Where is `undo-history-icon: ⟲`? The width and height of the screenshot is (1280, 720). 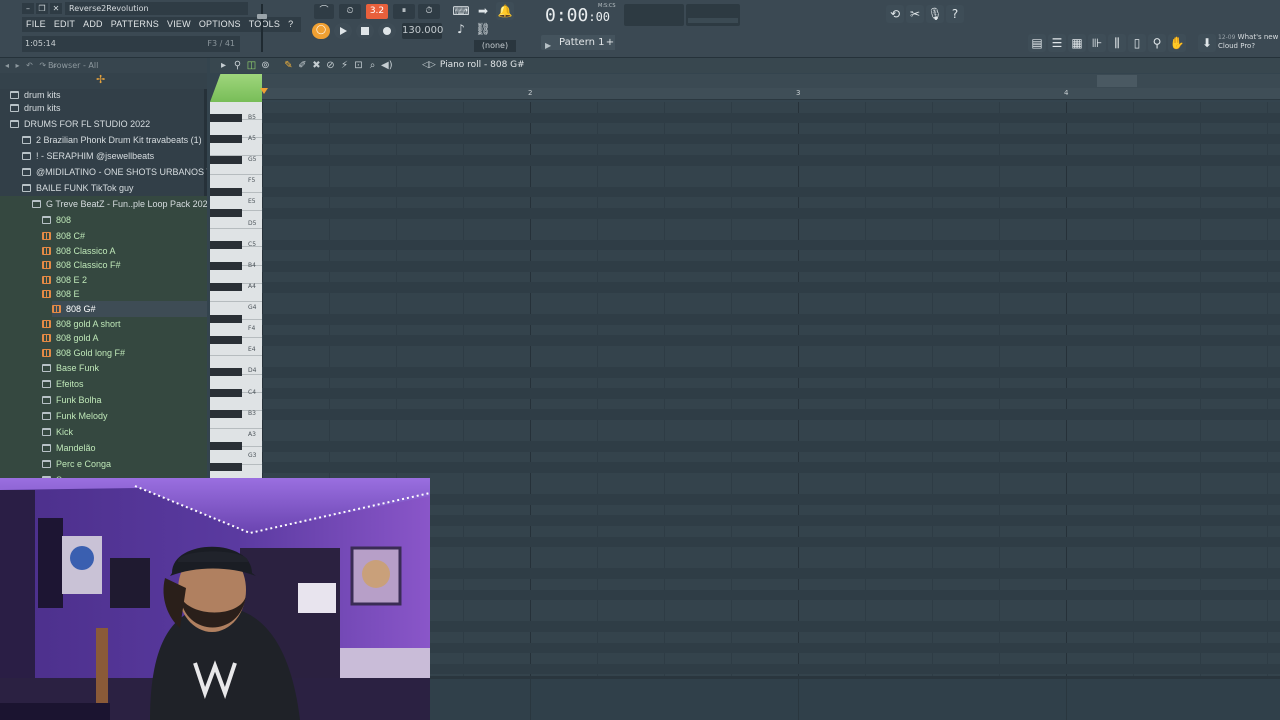
undo-history-icon: ⟲ is located at coordinates (895, 14).